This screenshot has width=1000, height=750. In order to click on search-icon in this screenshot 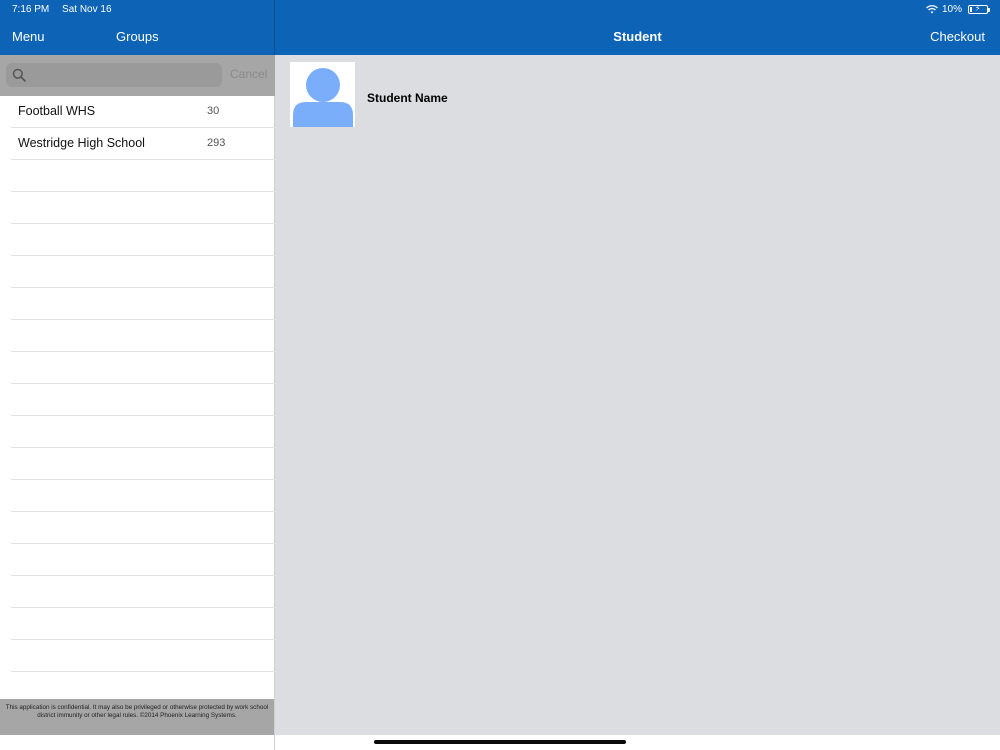, I will do `click(19, 75)`.